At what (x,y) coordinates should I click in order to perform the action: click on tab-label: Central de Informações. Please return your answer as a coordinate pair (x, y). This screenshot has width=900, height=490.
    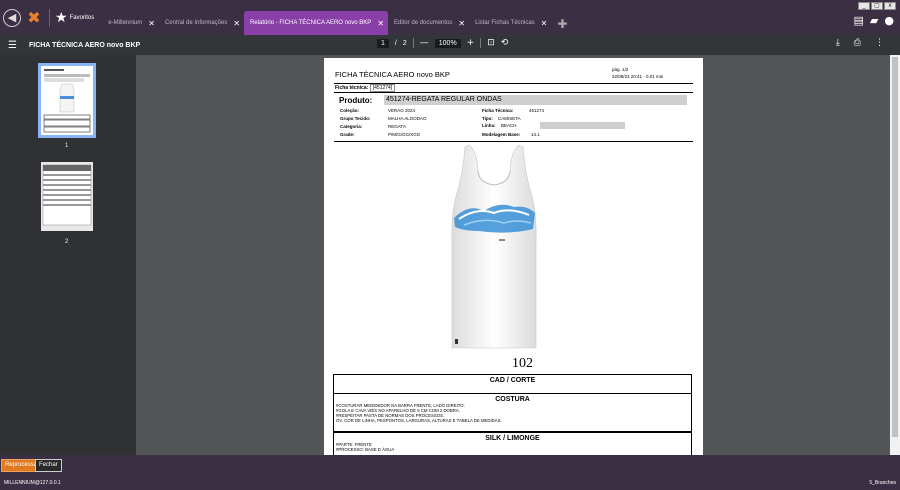
    Looking at the image, I should click on (196, 23).